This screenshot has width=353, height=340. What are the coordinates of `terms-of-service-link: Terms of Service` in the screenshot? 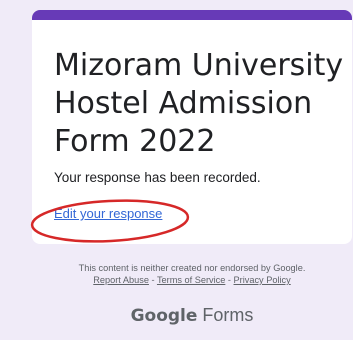 It's located at (191, 280).